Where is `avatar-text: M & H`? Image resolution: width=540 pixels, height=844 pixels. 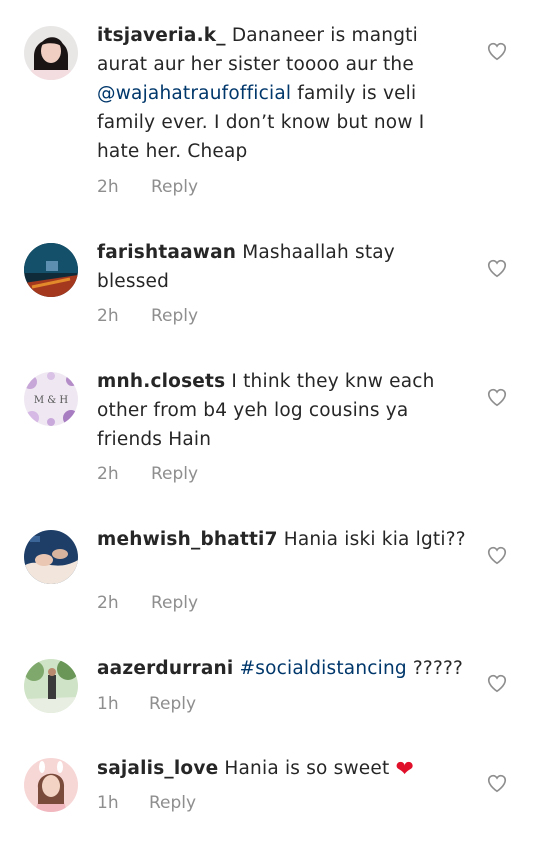 avatar-text: M & H is located at coordinates (51, 400).